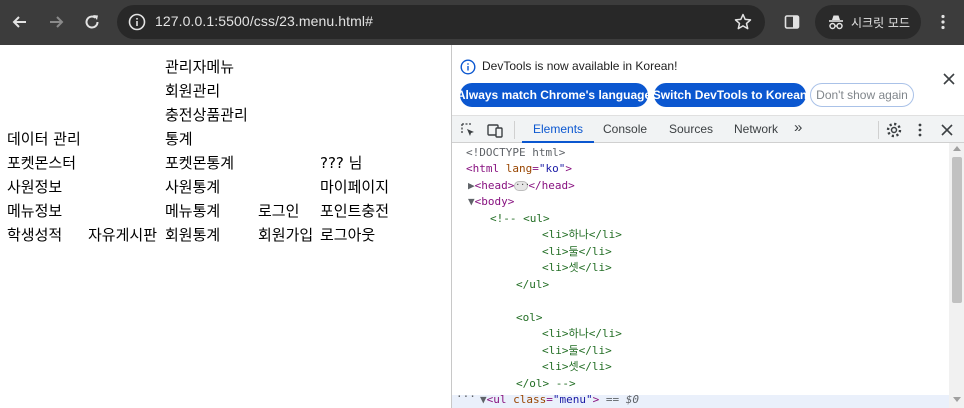  I want to click on menu-item-mypage: 마이페이지, so click(354, 187).